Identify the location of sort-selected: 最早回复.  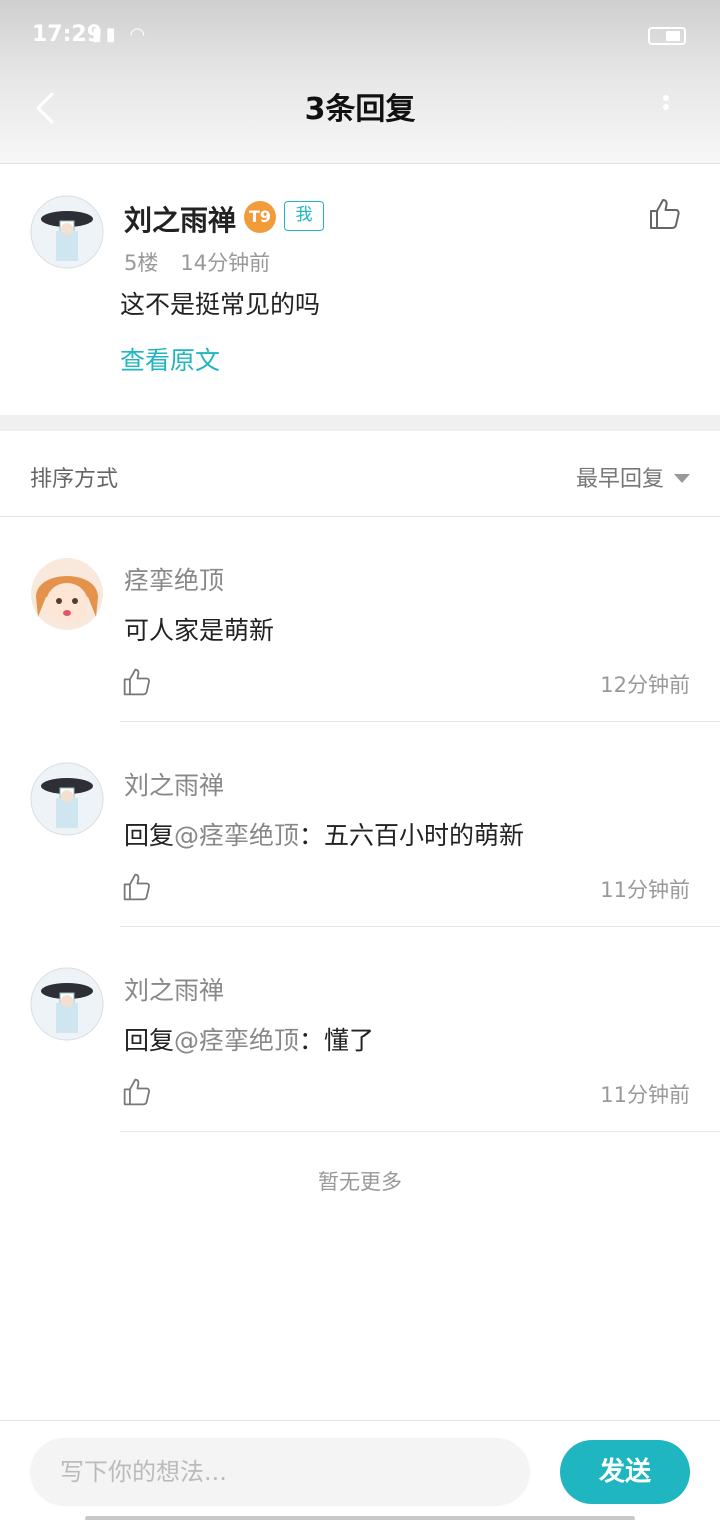
(619, 479).